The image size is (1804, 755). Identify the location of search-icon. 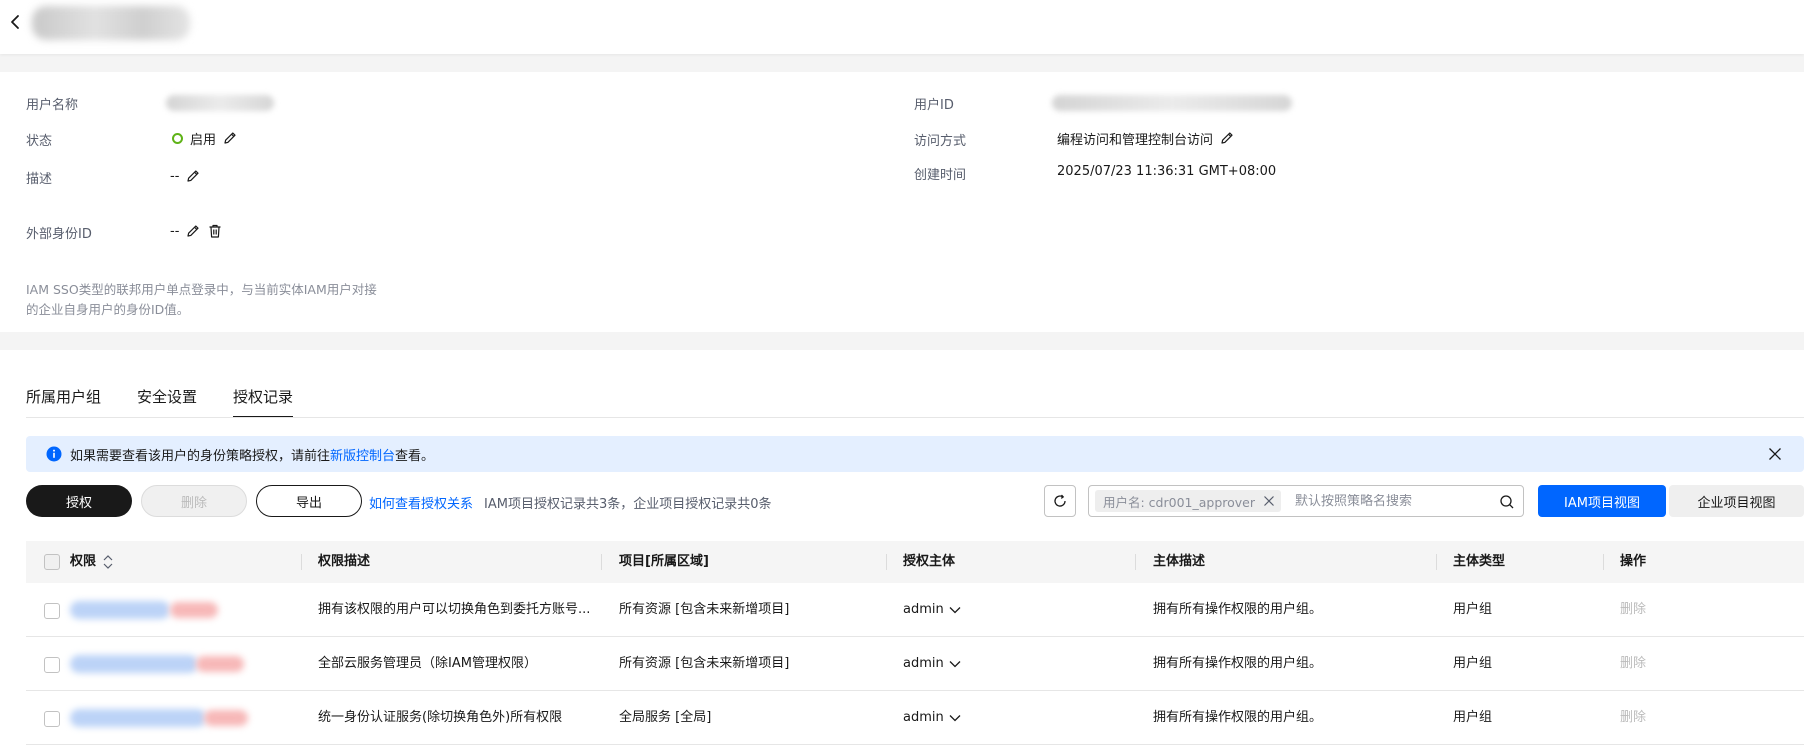
(1507, 502).